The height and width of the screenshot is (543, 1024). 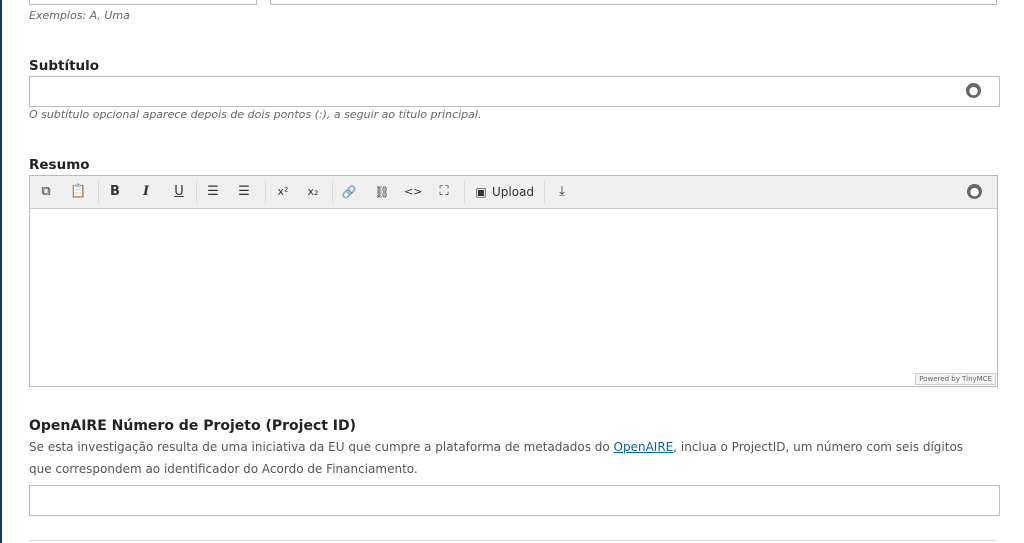 What do you see at coordinates (955, 379) in the screenshot?
I see `tinymce-branding: Powered by TinyMCE` at bounding box center [955, 379].